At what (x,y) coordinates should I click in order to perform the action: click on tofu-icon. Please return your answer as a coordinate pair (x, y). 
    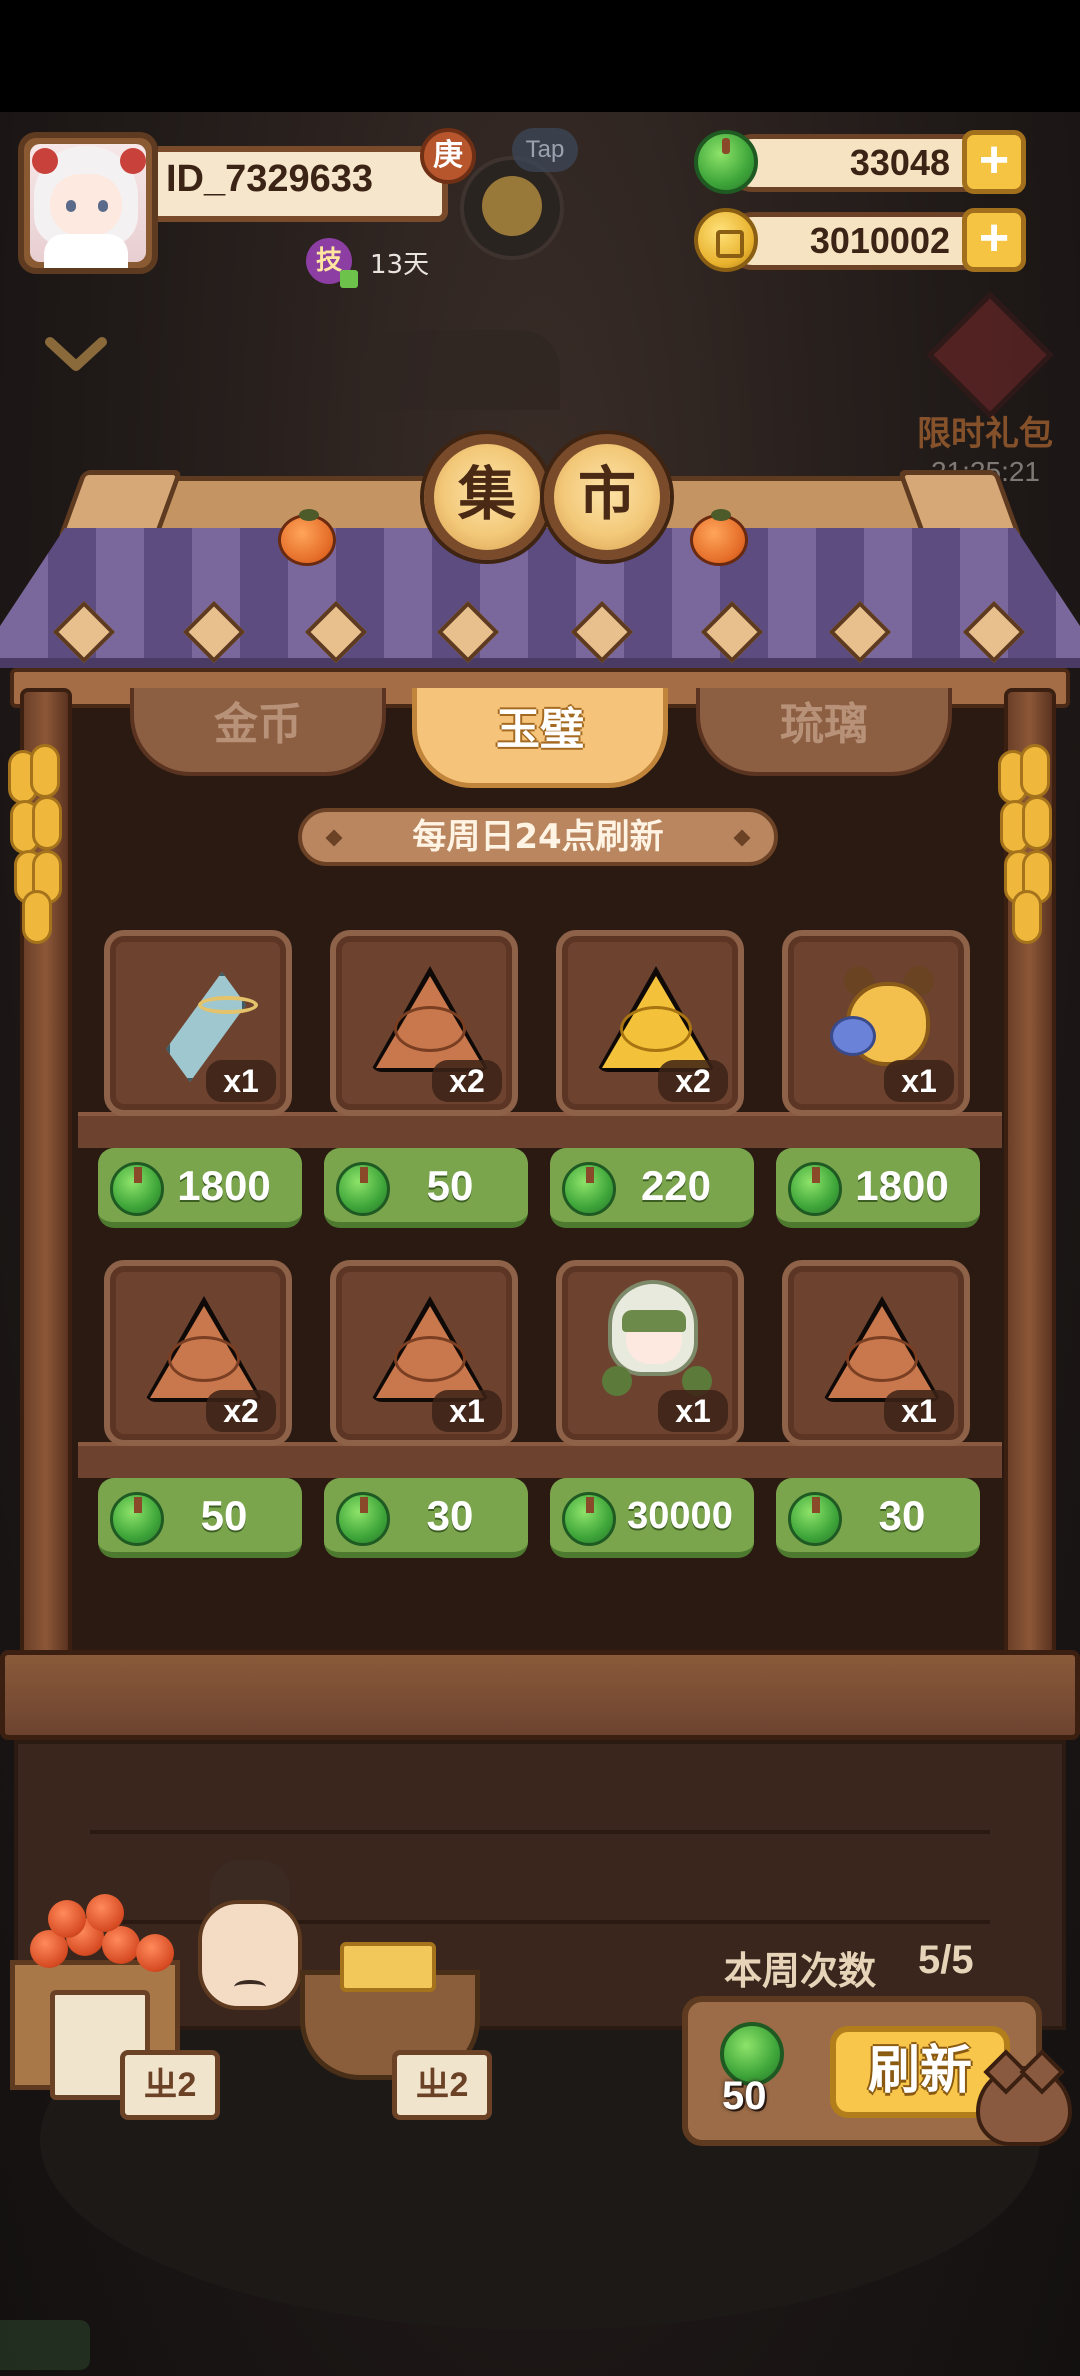
    Looking at the image, I should click on (388, 1967).